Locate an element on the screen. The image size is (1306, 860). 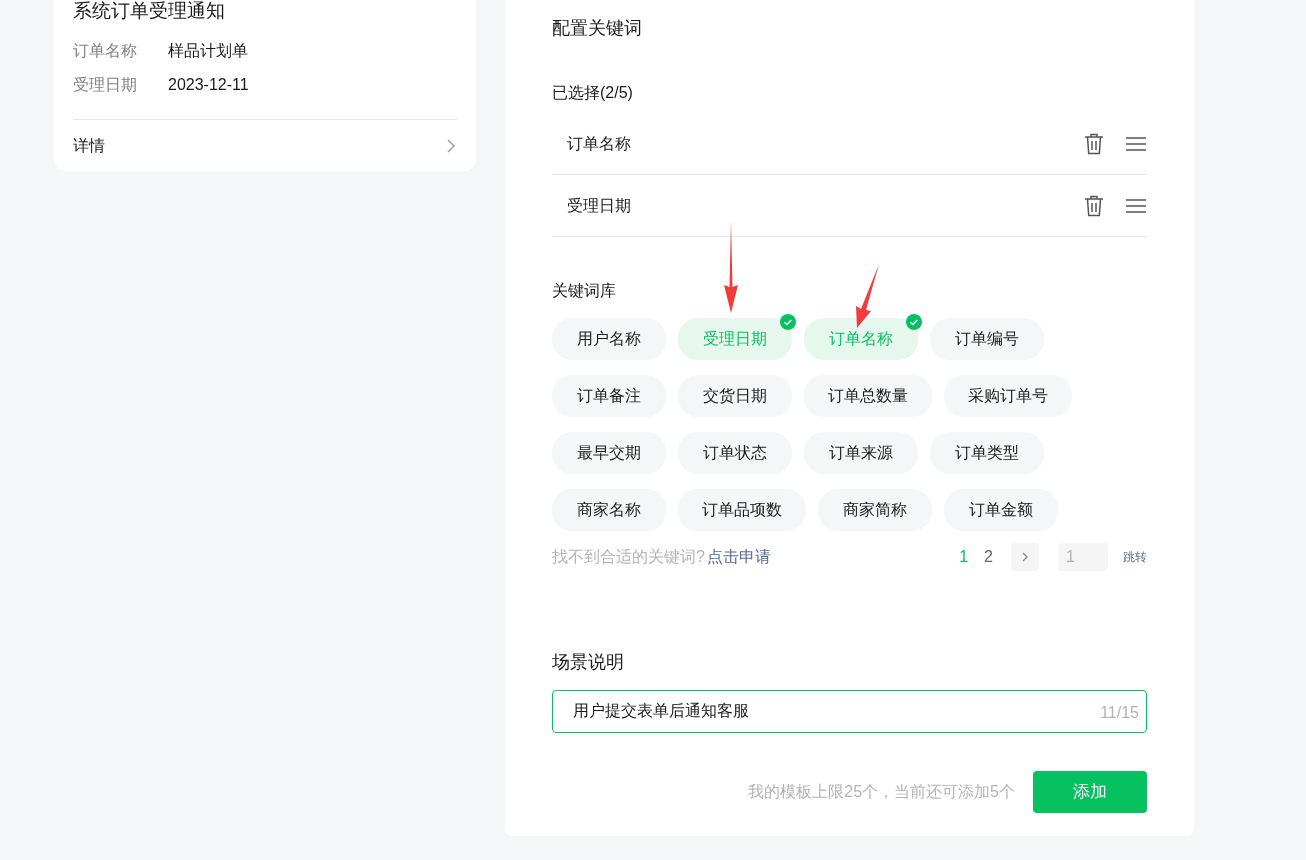
selected-keyword: 受理日期 is located at coordinates (599, 205).